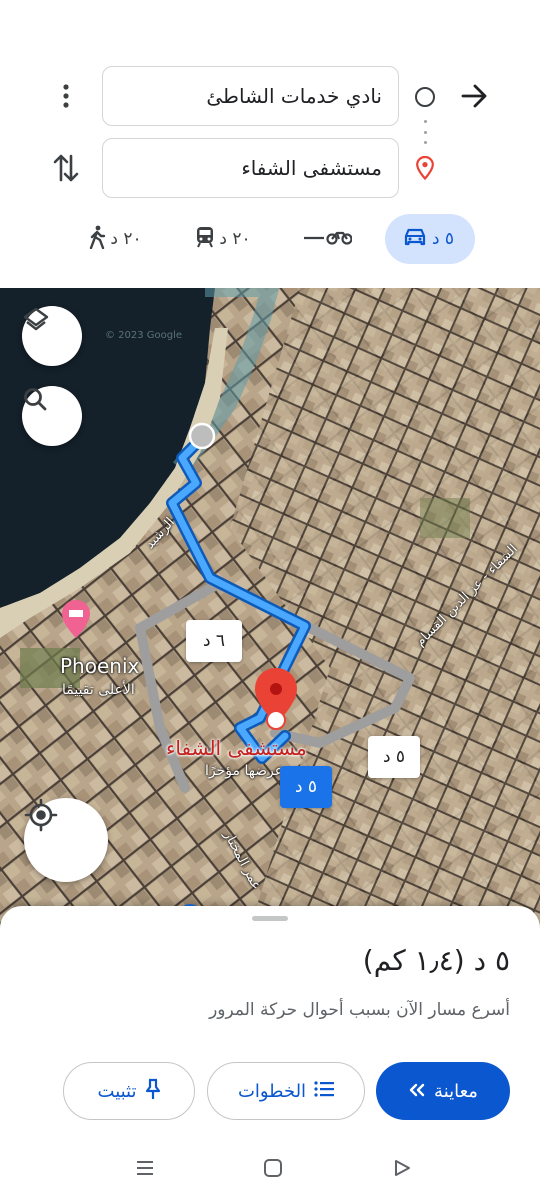 The width and height of the screenshot is (540, 1200). What do you see at coordinates (425, 97) in the screenshot?
I see `origin-circle-icon` at bounding box center [425, 97].